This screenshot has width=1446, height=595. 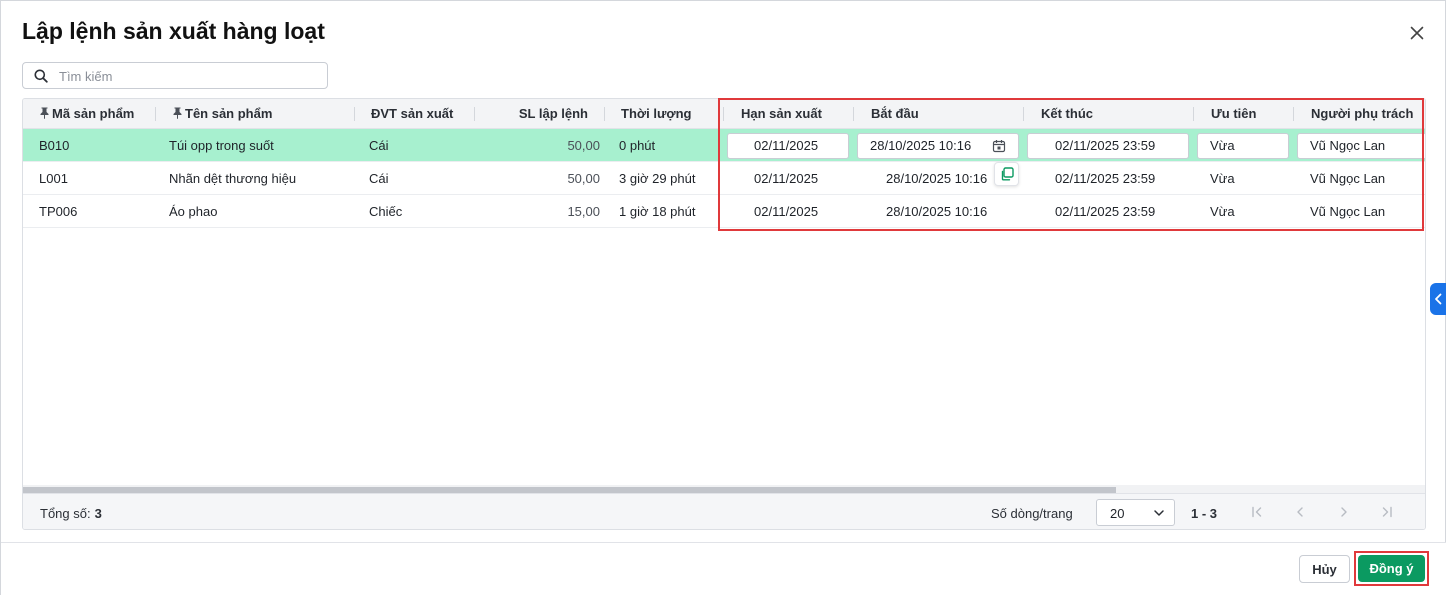 What do you see at coordinates (1344, 512) in the screenshot?
I see `next-page-icon` at bounding box center [1344, 512].